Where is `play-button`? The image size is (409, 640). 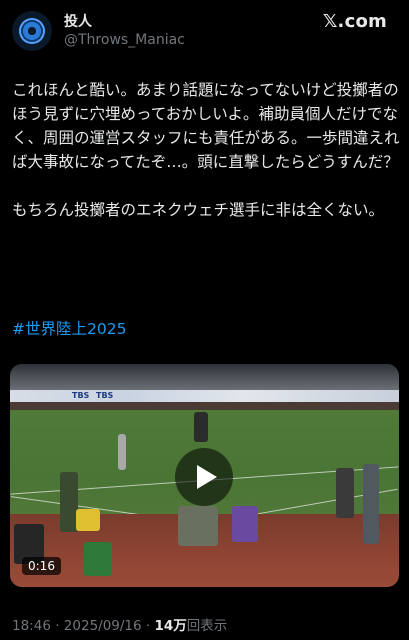
play-button is located at coordinates (204, 477).